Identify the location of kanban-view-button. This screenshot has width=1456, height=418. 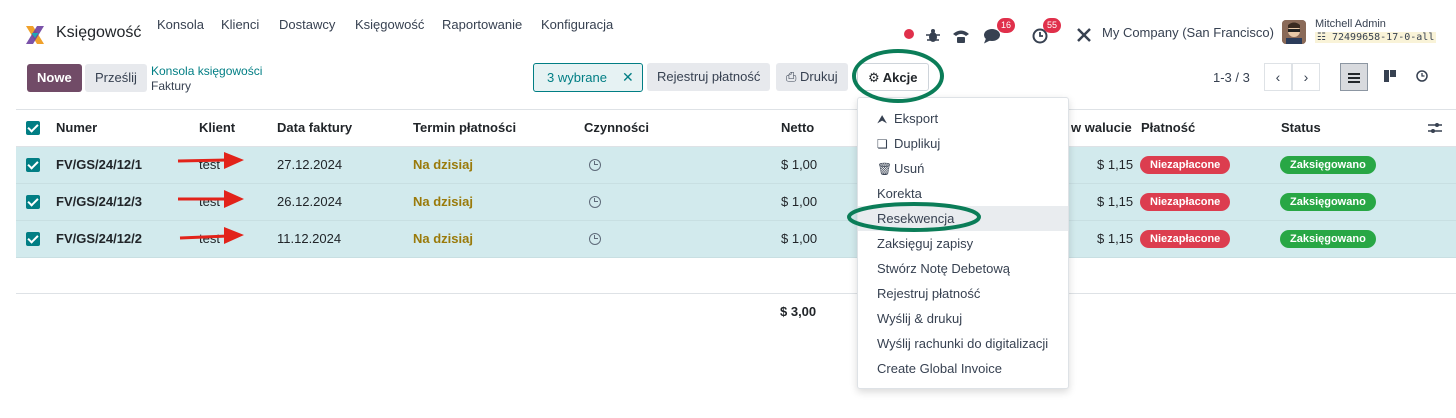
(1390, 77).